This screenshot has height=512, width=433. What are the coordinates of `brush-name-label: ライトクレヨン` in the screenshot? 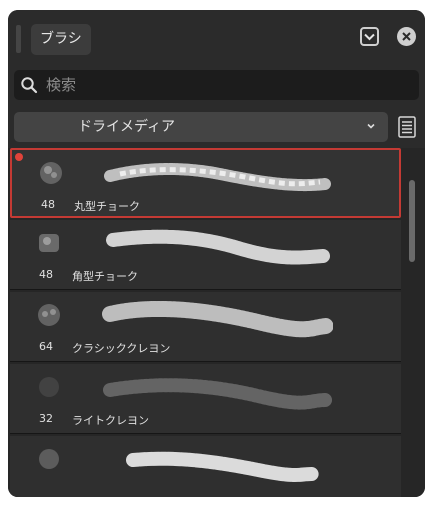 It's located at (110, 420).